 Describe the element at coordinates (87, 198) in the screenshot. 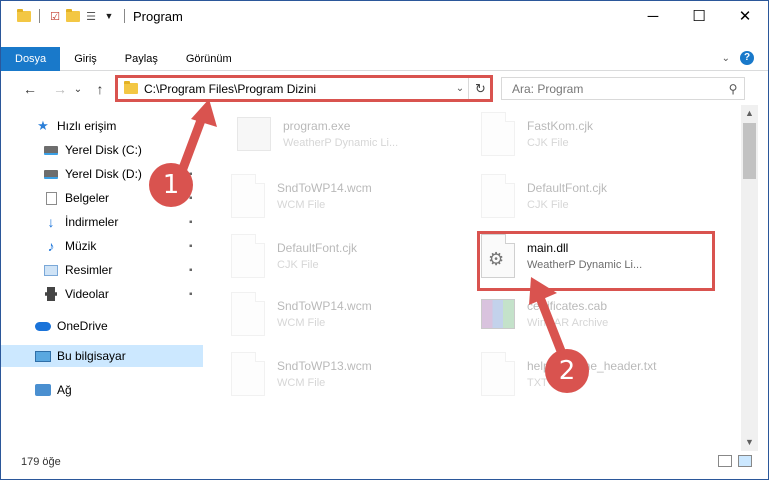

I see `sidebar-item-label: Belgeler` at that location.